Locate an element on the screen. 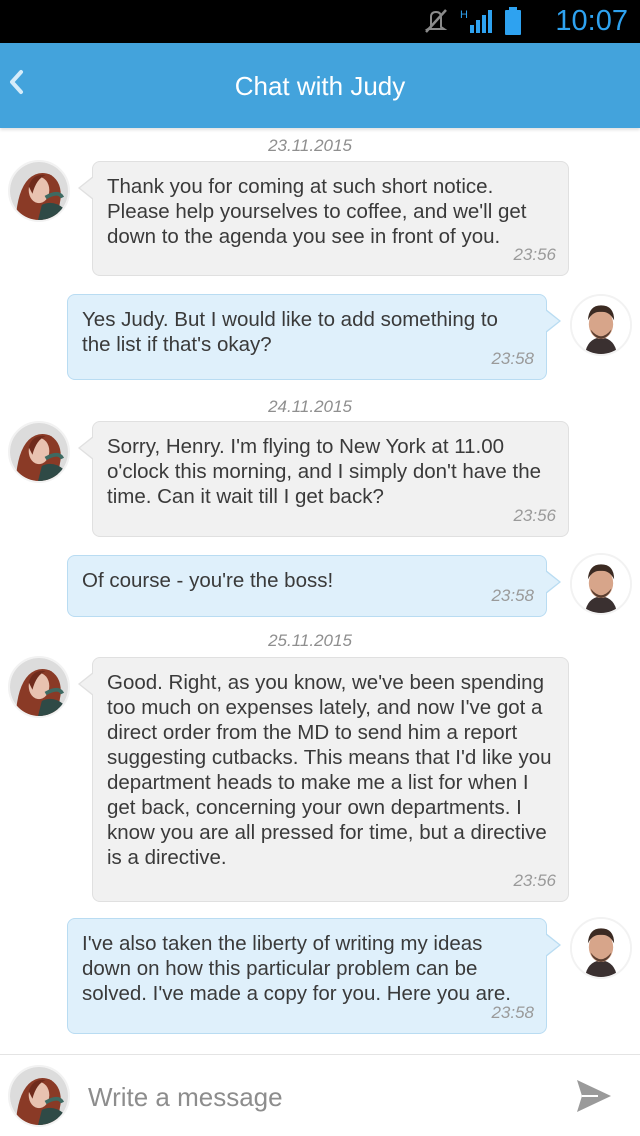 The width and height of the screenshot is (640, 1136). date-separator: 24.11.2015 is located at coordinates (310, 406).